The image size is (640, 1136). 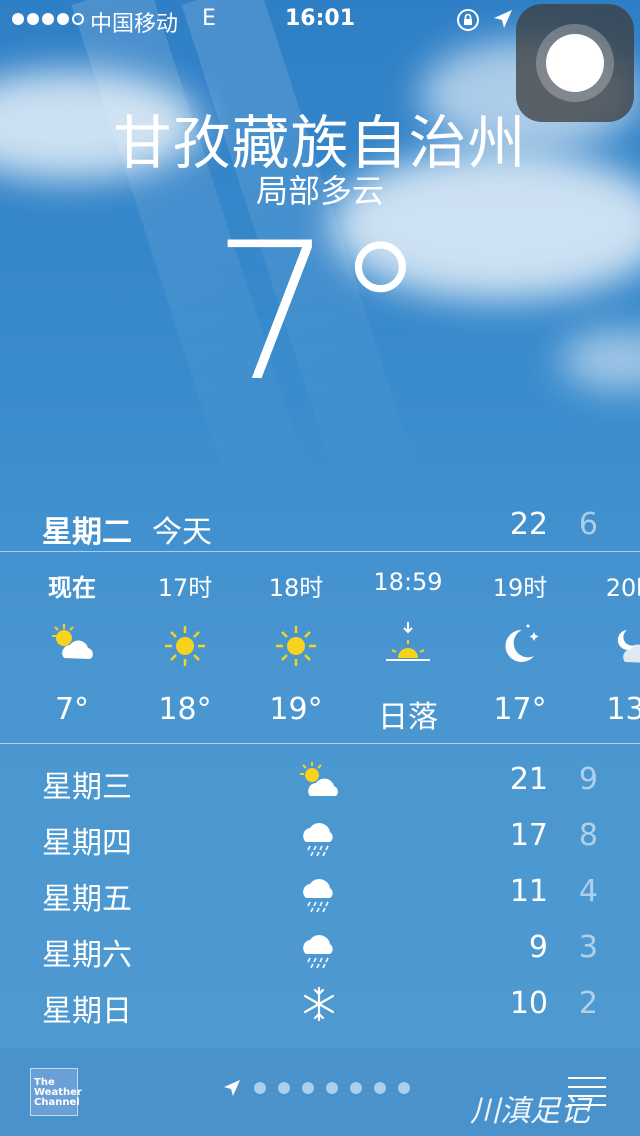 What do you see at coordinates (588, 947) in the screenshot?
I see `day-low: 3` at bounding box center [588, 947].